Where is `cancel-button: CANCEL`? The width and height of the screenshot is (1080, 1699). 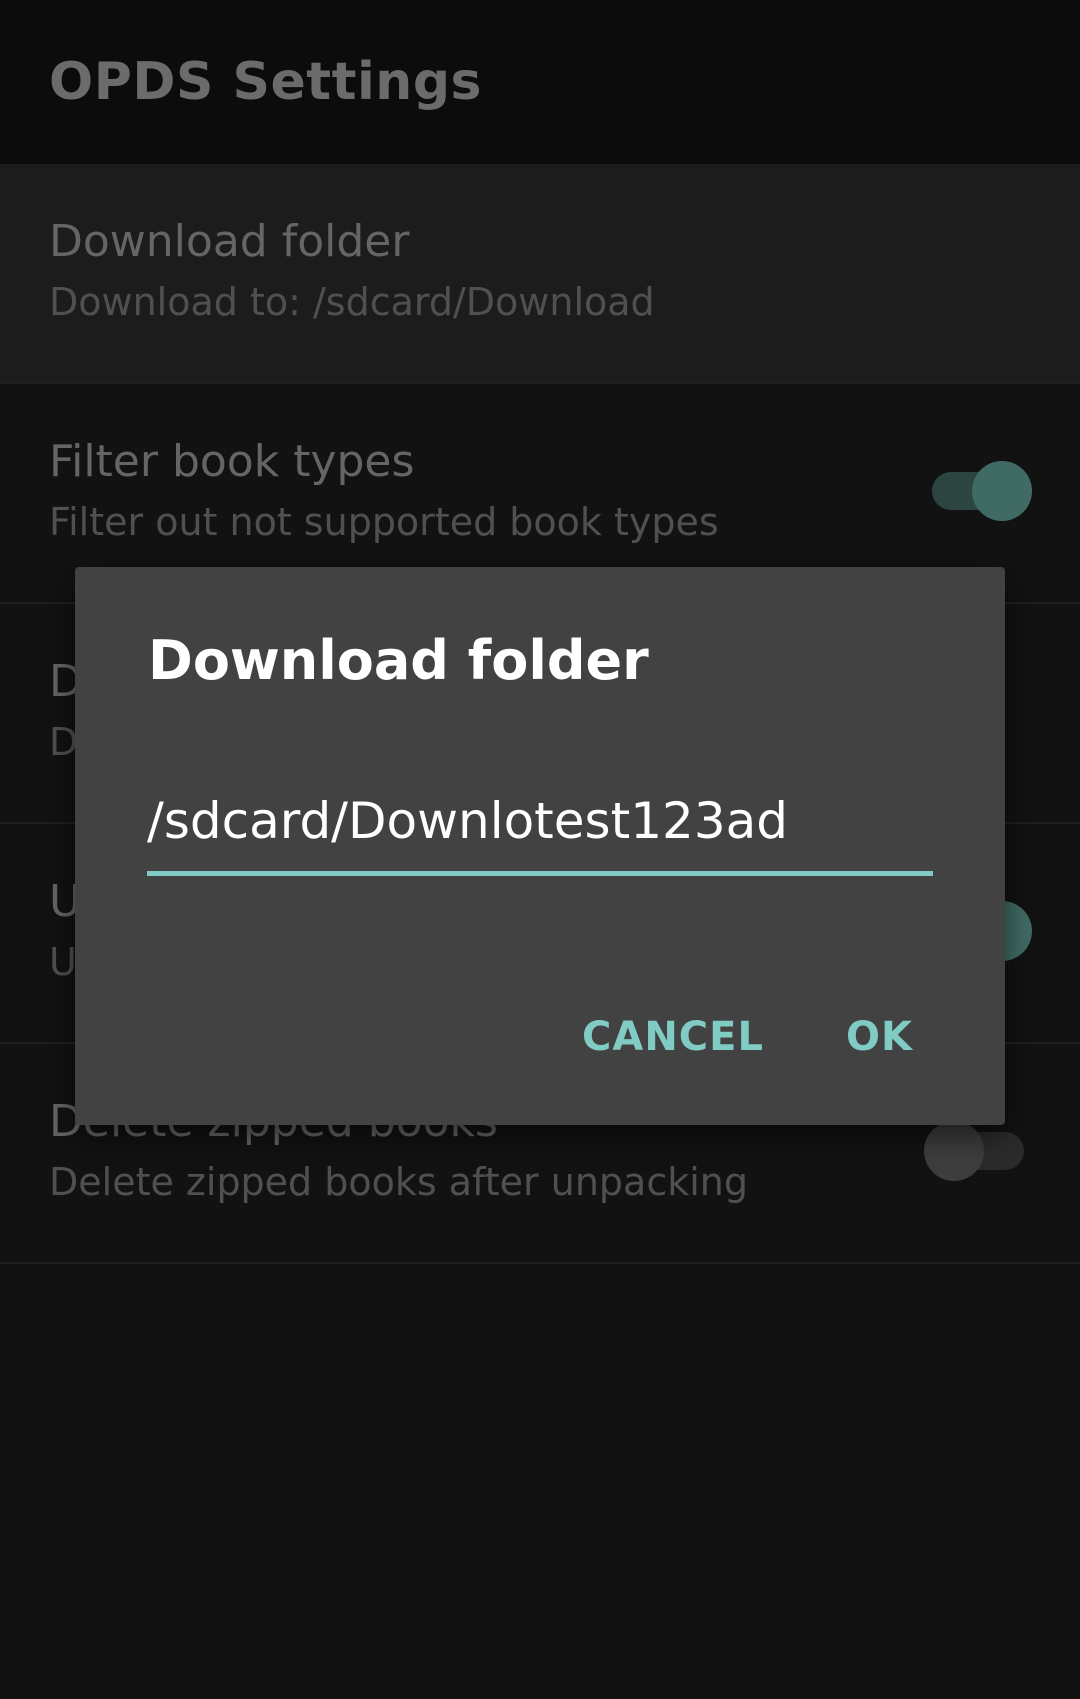 cancel-button: CANCEL is located at coordinates (673, 1037).